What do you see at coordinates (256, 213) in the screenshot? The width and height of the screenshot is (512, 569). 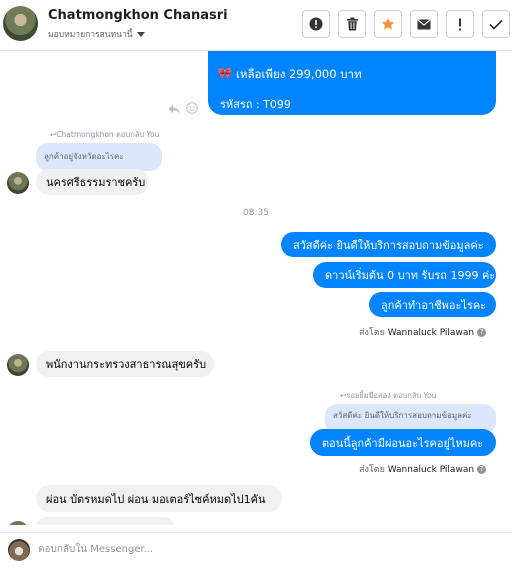 I see `timestamp: 08:35` at bounding box center [256, 213].